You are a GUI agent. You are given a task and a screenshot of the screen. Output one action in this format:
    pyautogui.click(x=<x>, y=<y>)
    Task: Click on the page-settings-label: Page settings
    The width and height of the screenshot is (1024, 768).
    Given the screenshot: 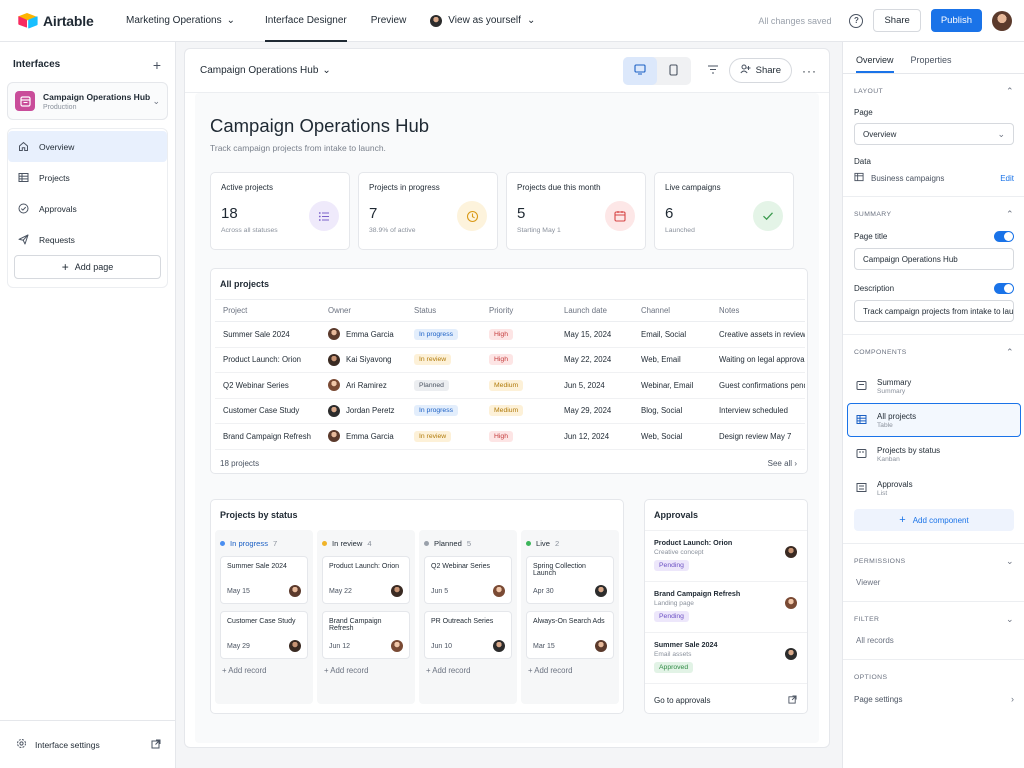 What is the action you would take?
    pyautogui.click(x=878, y=699)
    